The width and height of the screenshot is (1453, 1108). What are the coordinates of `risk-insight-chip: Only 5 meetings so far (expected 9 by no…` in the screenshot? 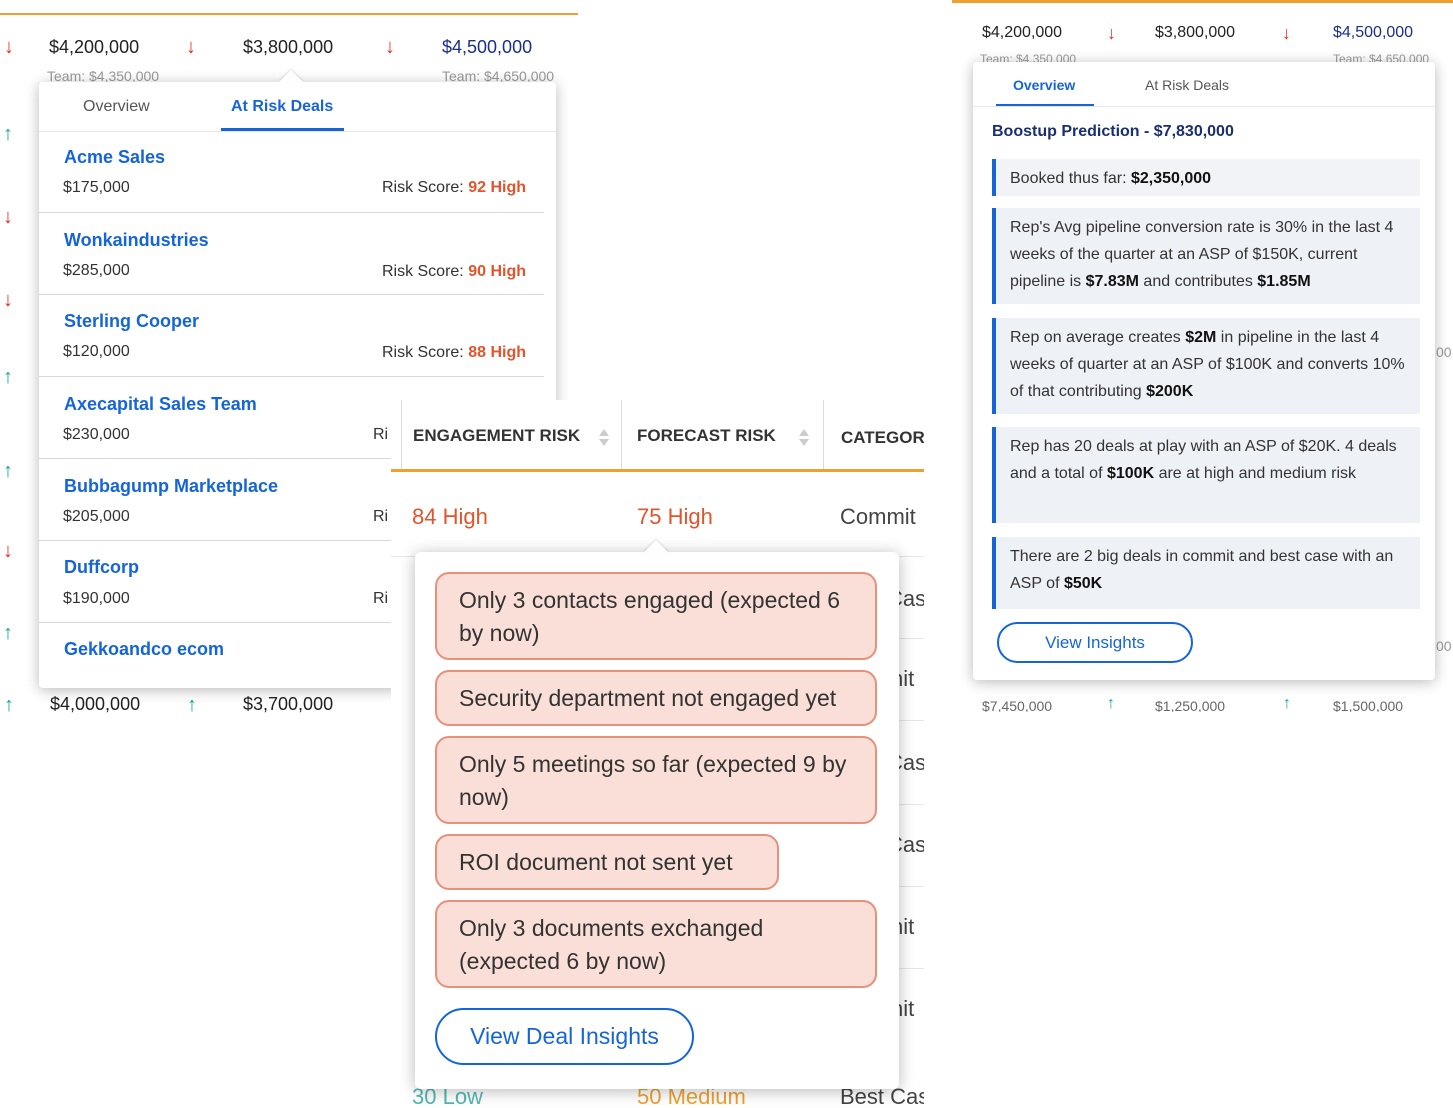 It's located at (656, 780).